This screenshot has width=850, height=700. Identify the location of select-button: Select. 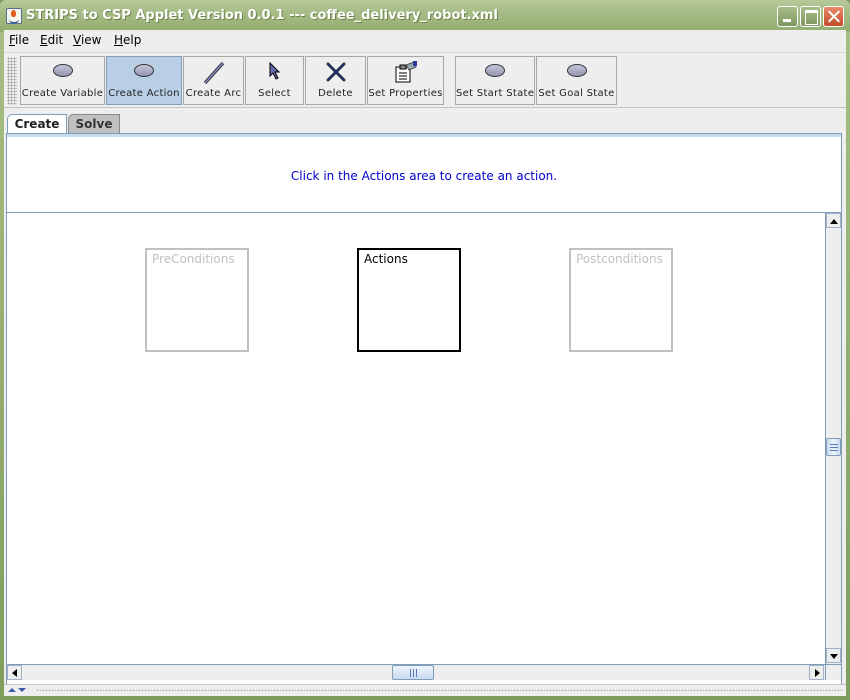
(274, 80).